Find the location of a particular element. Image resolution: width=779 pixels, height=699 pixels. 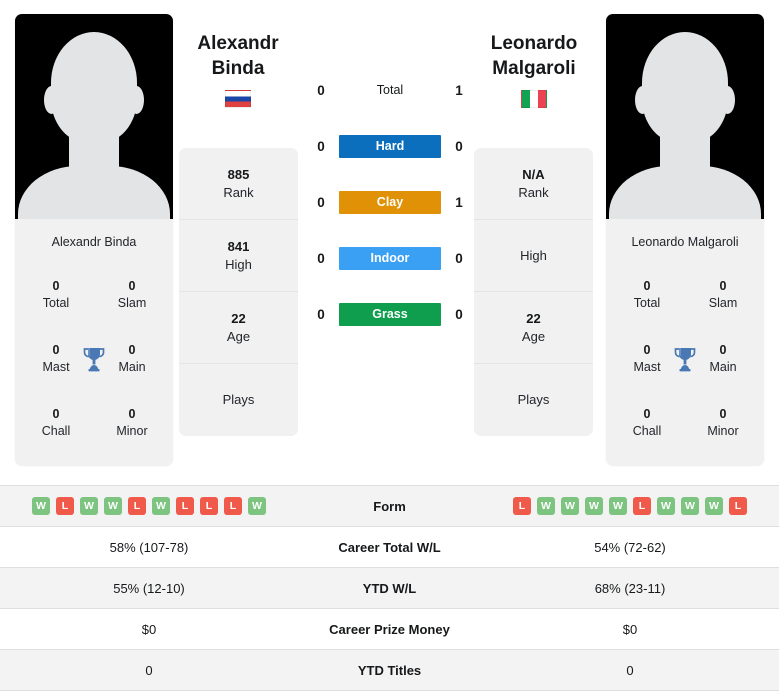

titles-row-total-slam-right: 0 Total 0 Slam is located at coordinates (685, 304).